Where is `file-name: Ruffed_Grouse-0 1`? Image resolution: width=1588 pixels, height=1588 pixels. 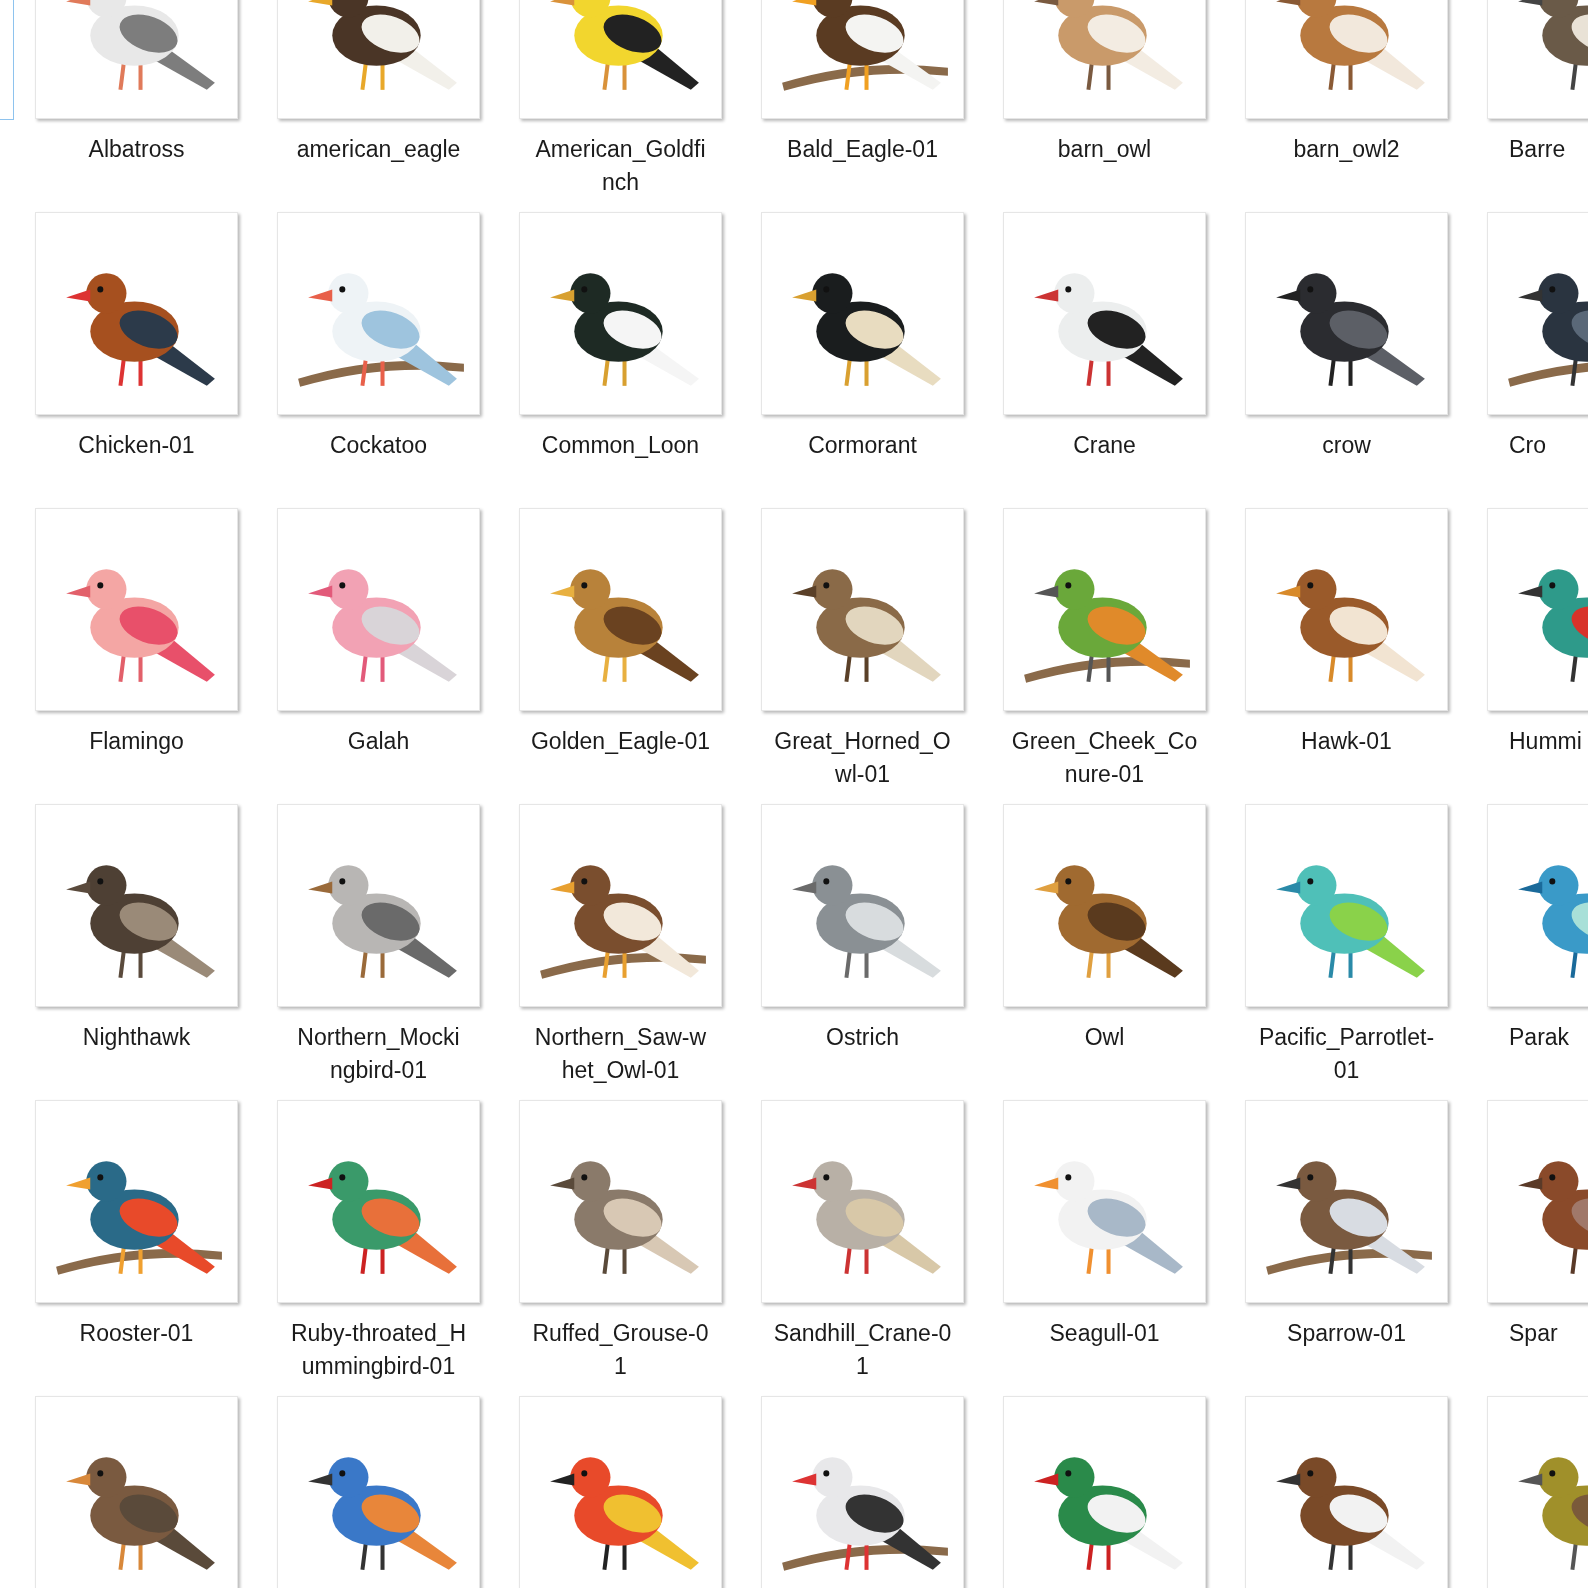 file-name: Ruffed_Grouse-0 1 is located at coordinates (620, 1350).